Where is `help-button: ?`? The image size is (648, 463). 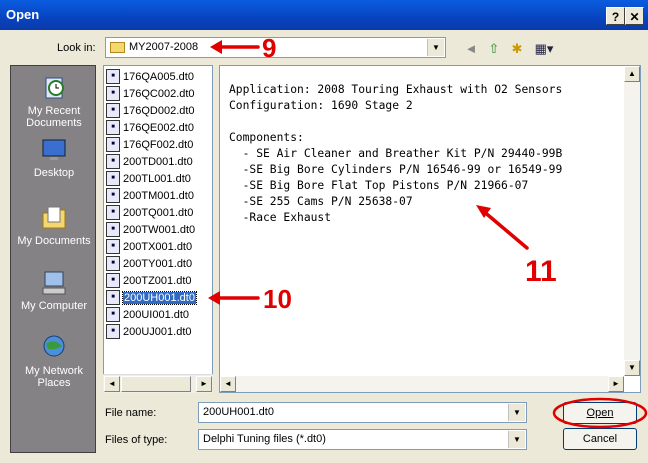
help-button: ? is located at coordinates (615, 16).